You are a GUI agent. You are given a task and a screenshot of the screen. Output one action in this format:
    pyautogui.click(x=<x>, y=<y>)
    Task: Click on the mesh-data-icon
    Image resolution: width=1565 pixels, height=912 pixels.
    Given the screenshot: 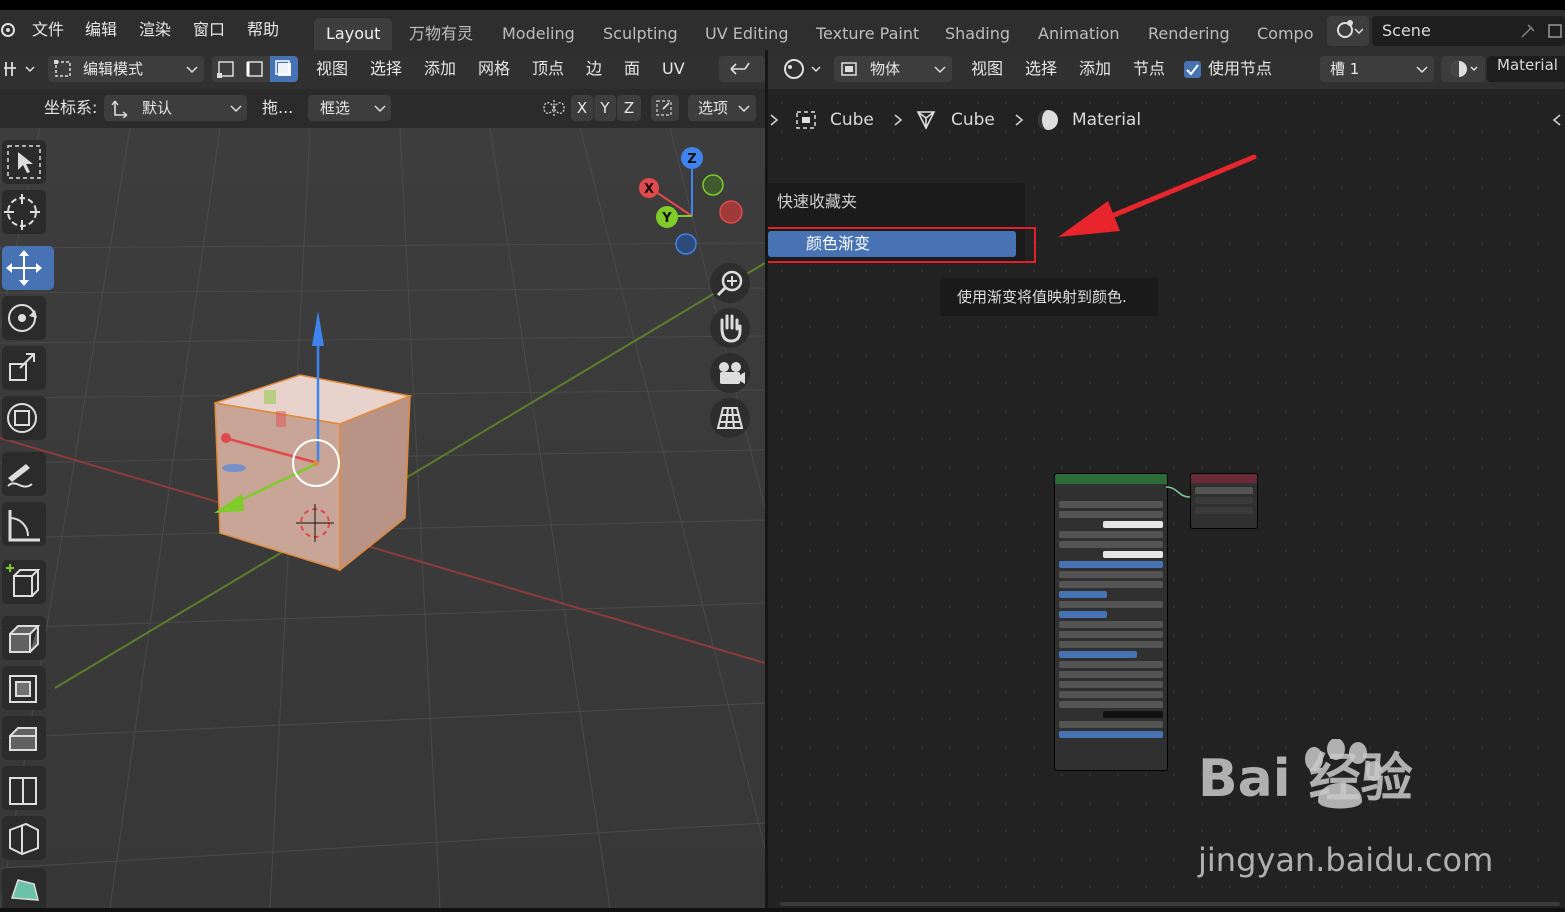 What is the action you would take?
    pyautogui.click(x=926, y=120)
    